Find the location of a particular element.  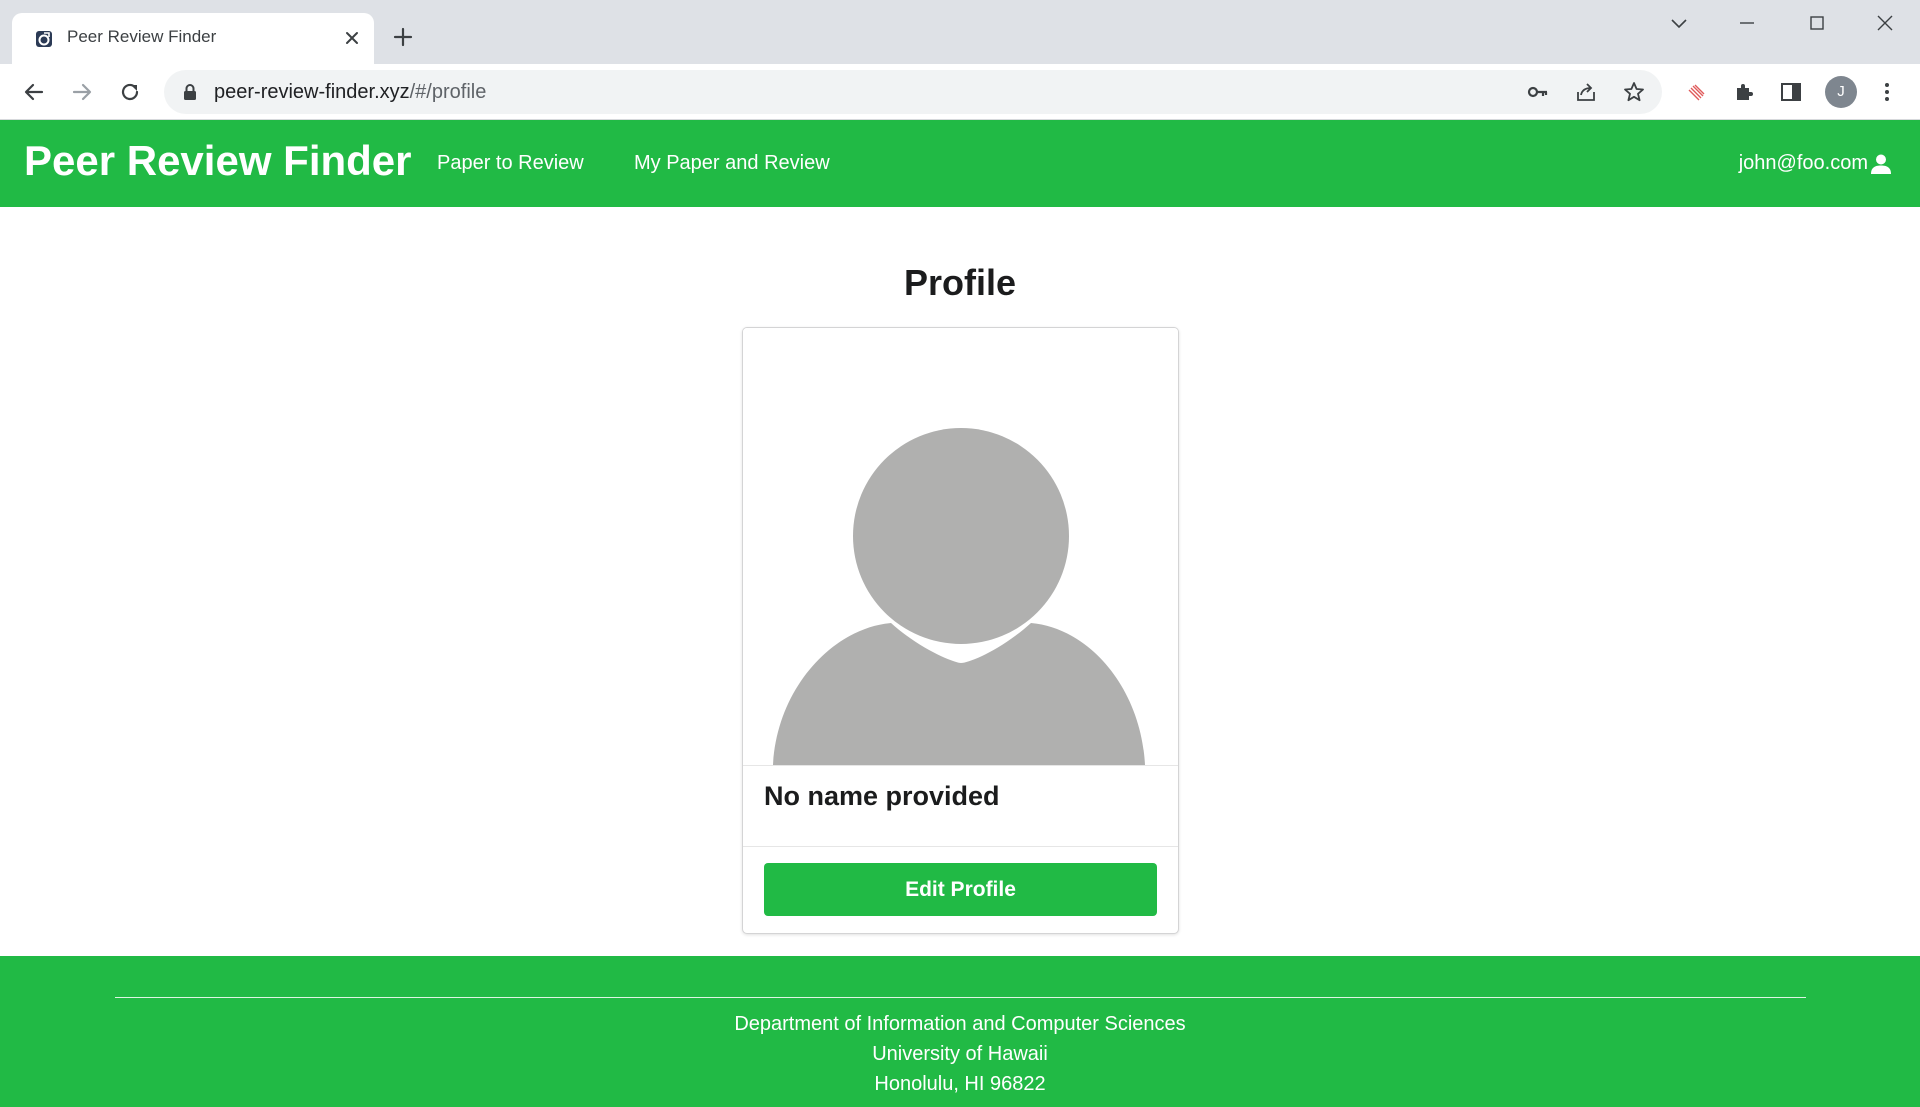

url-text: peer-review-finder.xyz/#/profile is located at coordinates (350, 92).